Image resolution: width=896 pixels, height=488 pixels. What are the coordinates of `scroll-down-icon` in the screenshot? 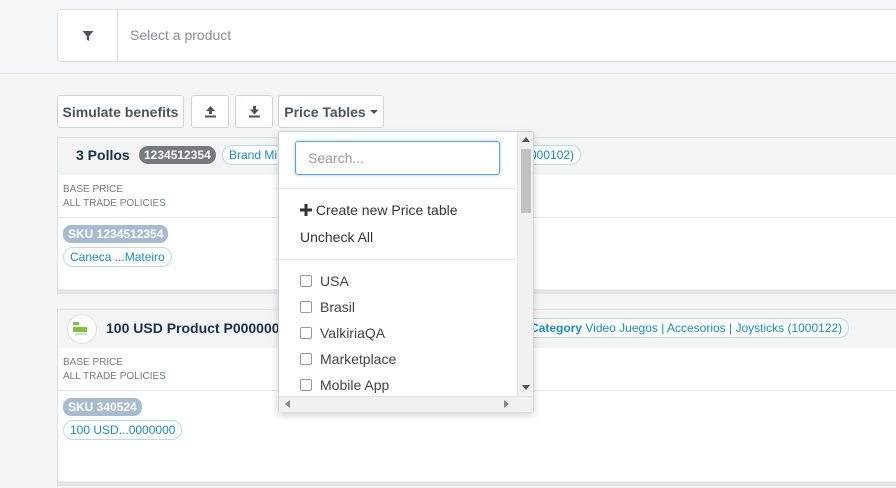 It's located at (526, 387).